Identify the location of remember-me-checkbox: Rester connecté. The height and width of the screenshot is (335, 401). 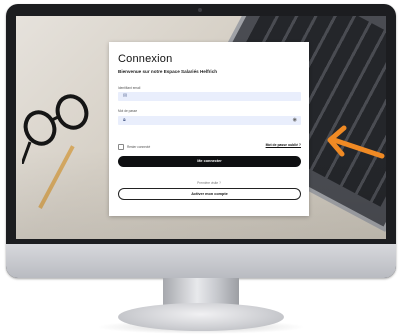
(134, 147).